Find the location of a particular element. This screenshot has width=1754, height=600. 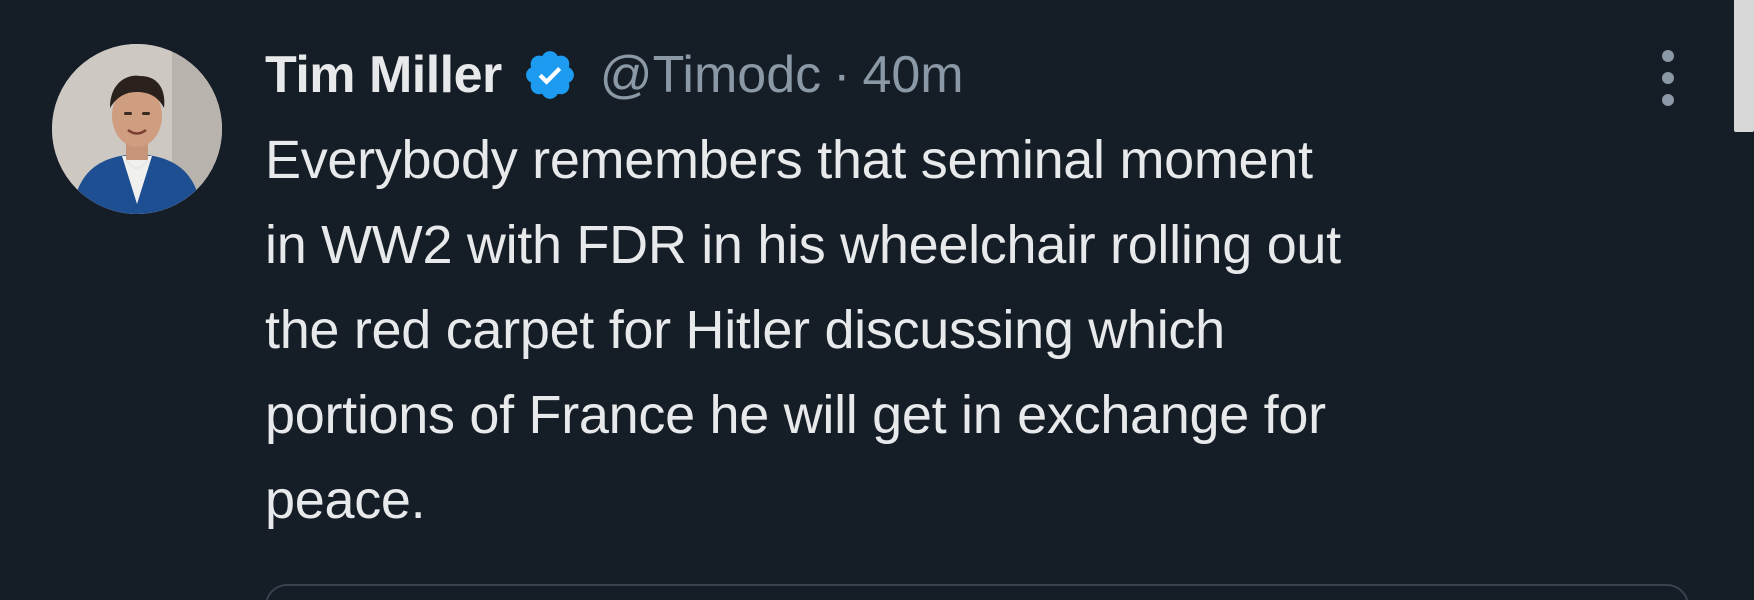

profile-photo-icon is located at coordinates (137, 129).